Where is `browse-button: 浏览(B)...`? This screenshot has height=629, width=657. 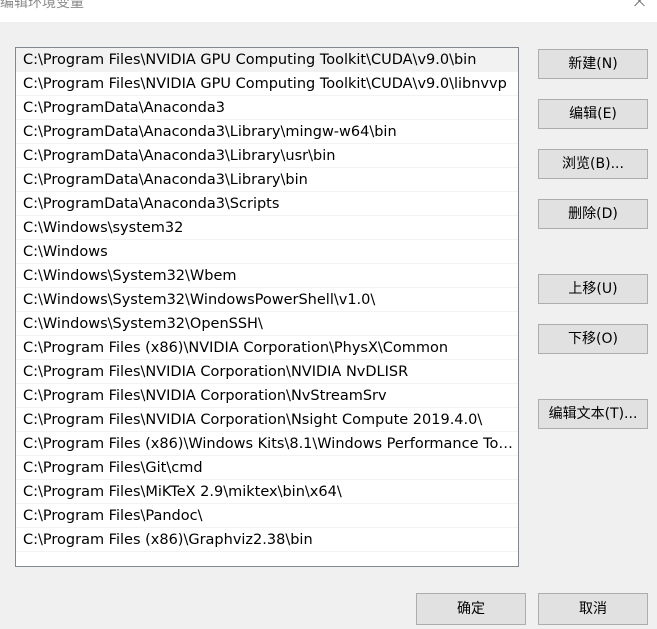
browse-button: 浏览(B)... is located at coordinates (593, 164).